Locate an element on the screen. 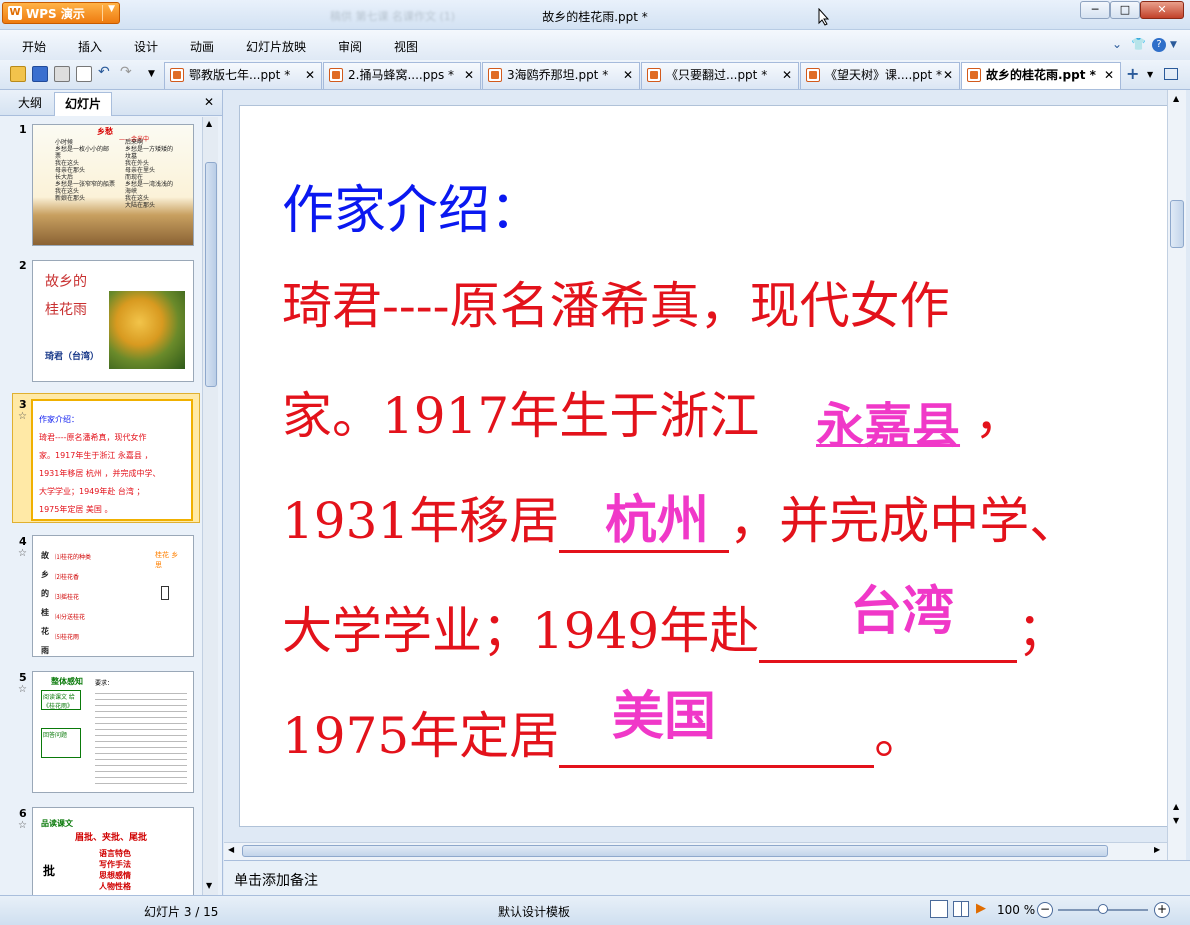  slide-counter: 幻灯片 3 / 15 is located at coordinates (181, 912).